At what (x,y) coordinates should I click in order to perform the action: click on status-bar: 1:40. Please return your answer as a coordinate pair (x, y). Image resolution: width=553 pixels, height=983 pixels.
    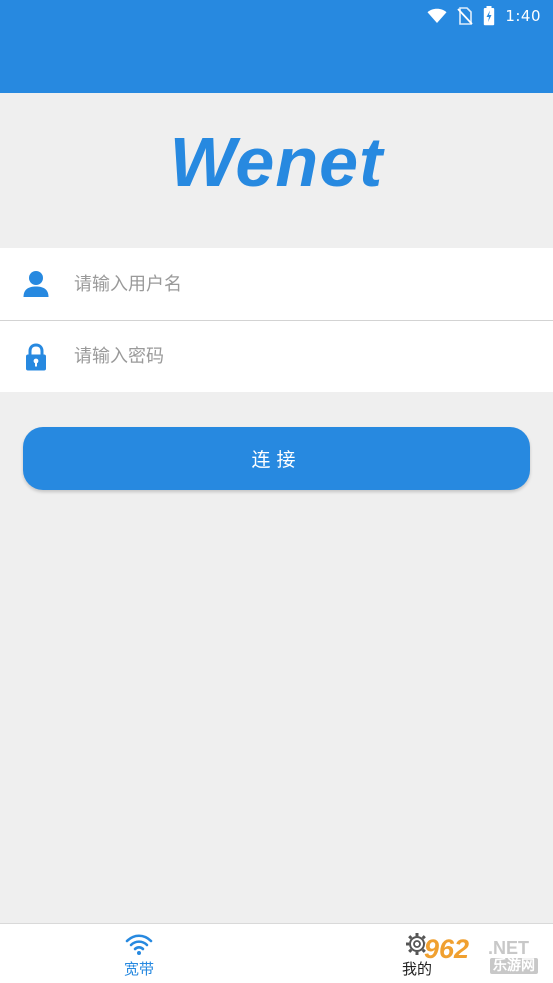
    Looking at the image, I should click on (484, 16).